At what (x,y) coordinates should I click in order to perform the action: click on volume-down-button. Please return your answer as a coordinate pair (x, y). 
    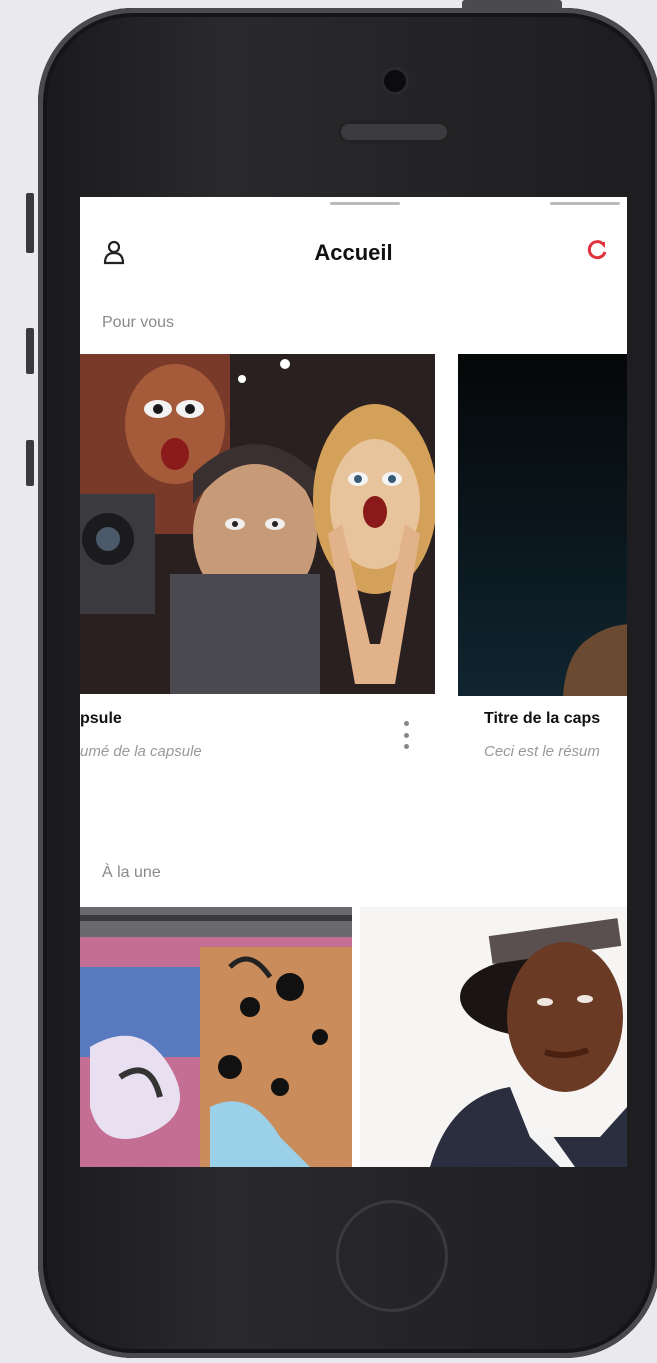
    Looking at the image, I should click on (30, 463).